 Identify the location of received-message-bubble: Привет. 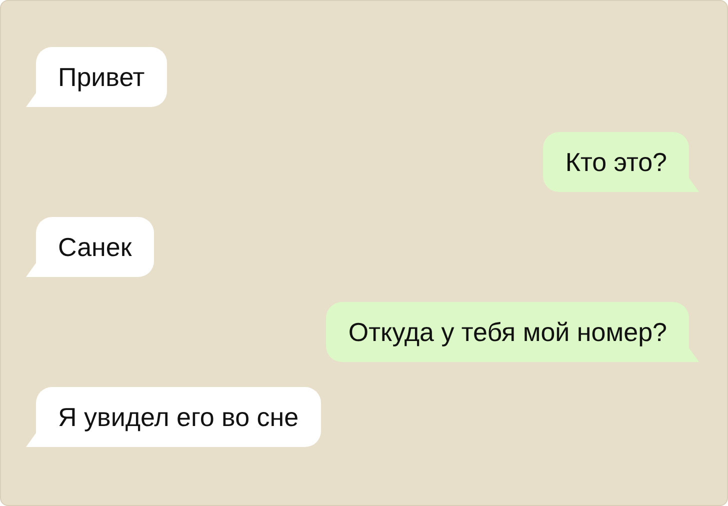
(101, 77).